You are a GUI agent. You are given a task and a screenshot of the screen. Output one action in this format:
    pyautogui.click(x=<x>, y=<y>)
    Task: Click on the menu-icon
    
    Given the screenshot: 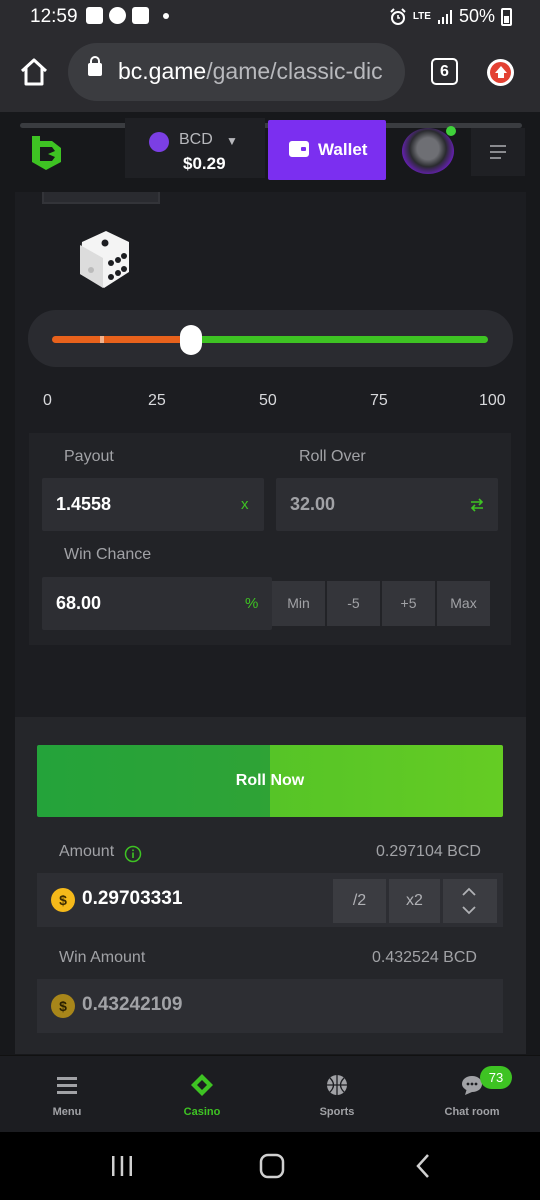 What is the action you would take?
    pyautogui.click(x=67, y=1085)
    